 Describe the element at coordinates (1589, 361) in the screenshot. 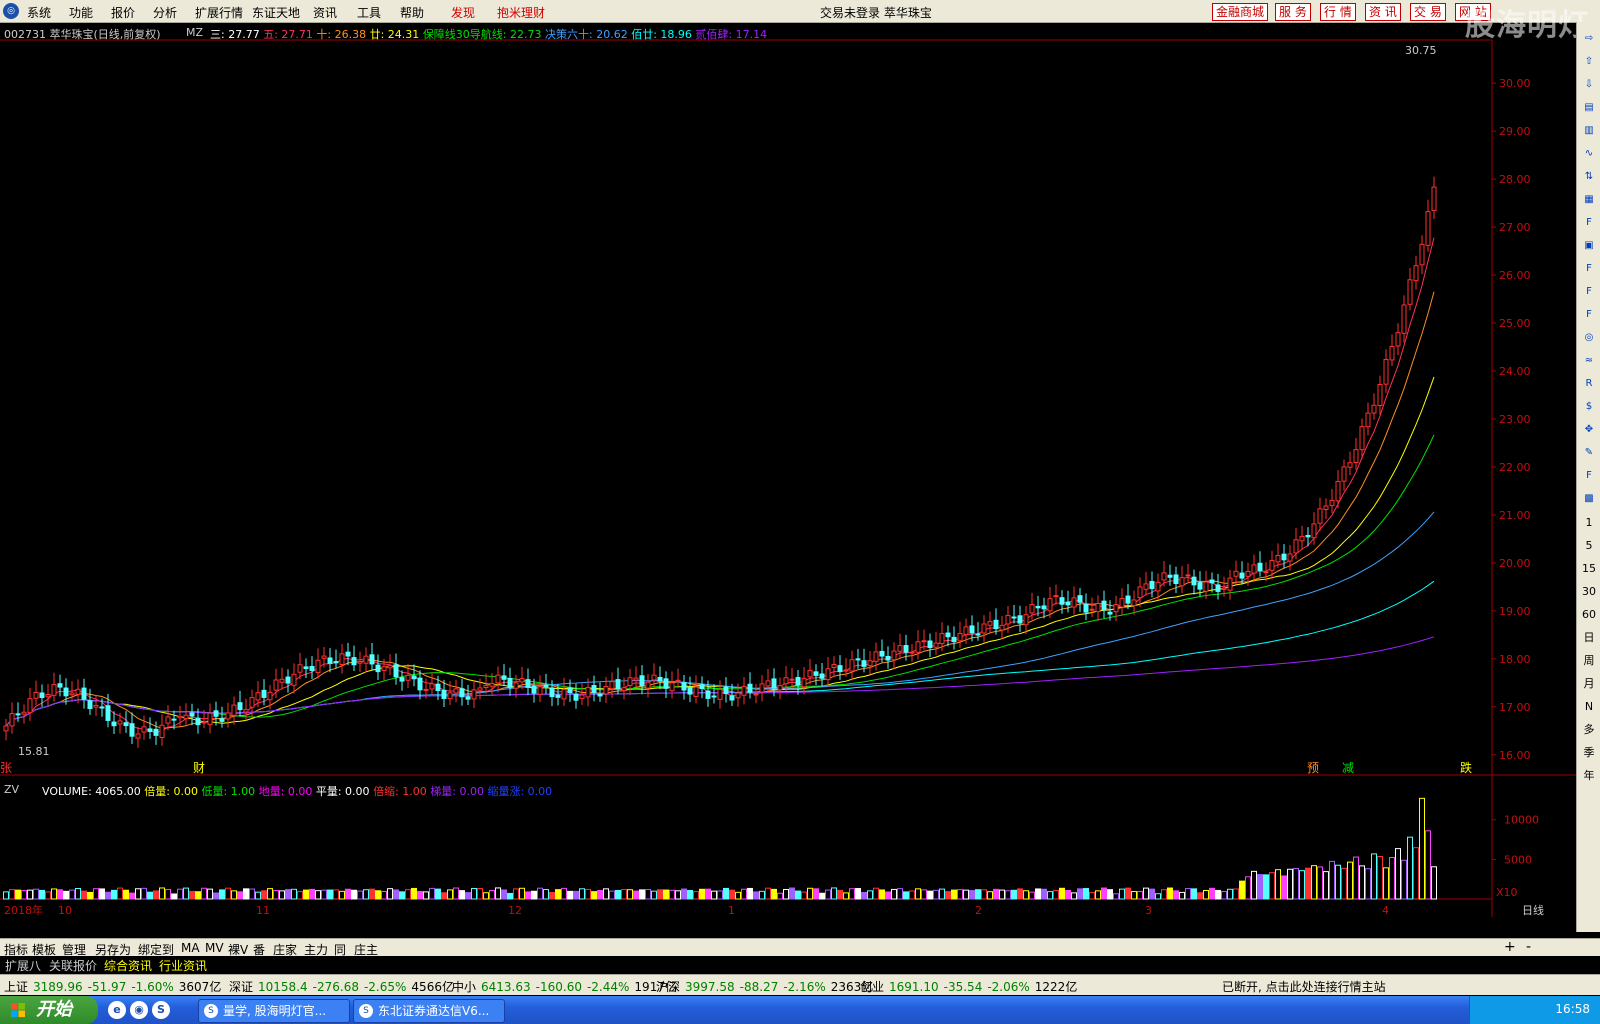

I see `chart-icon: ≈` at that location.